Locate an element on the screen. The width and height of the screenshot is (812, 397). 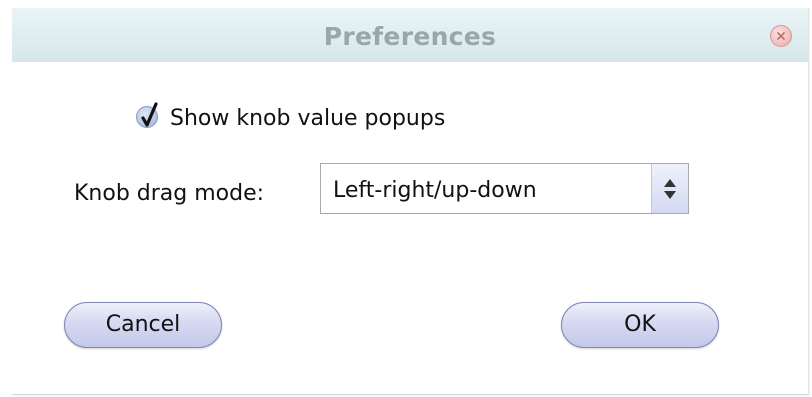
show-popups-label: Show knob value popups is located at coordinates (307, 118).